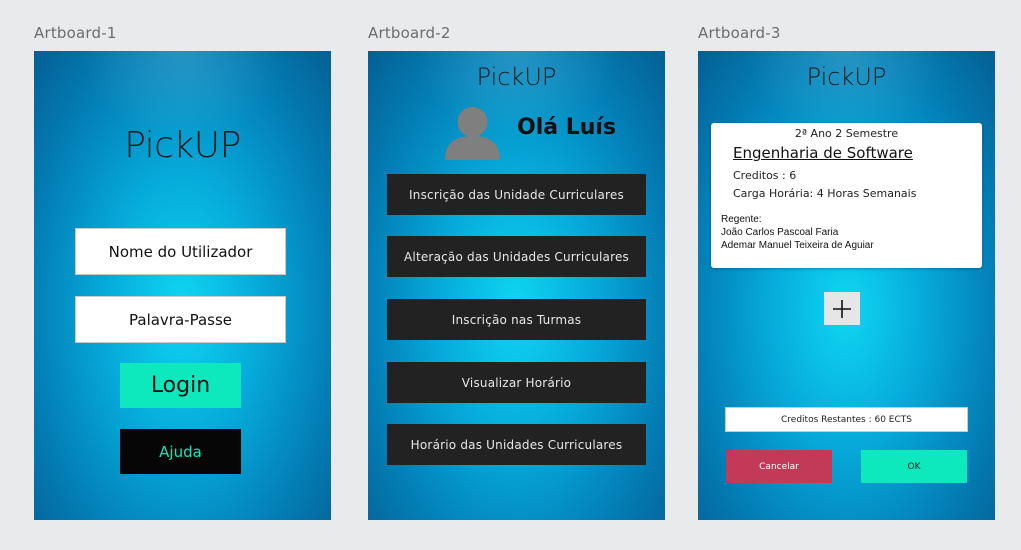  What do you see at coordinates (180, 319) in the screenshot?
I see `password-field: Palavra-Passe` at bounding box center [180, 319].